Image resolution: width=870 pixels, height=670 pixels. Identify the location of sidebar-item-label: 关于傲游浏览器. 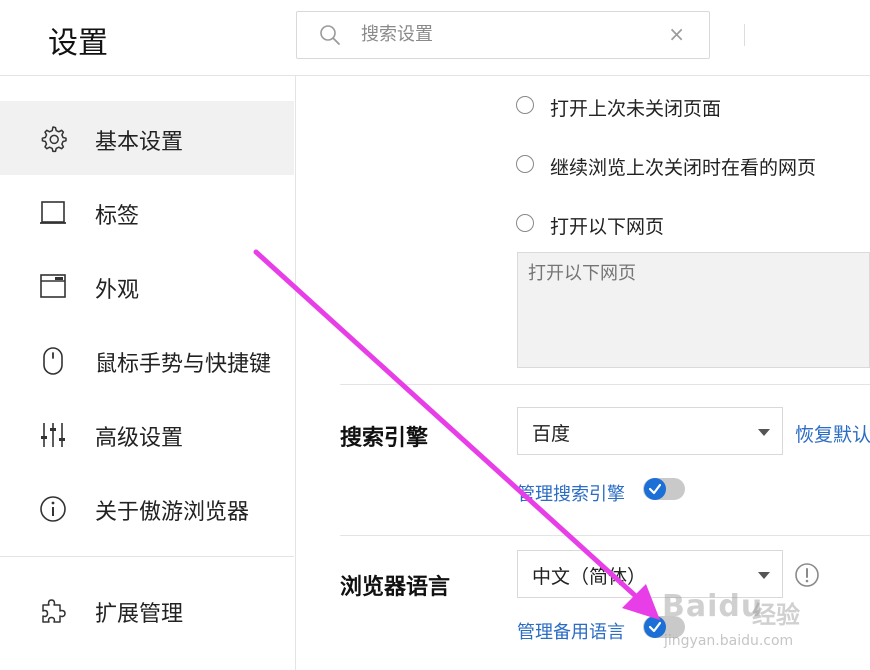
(172, 512).